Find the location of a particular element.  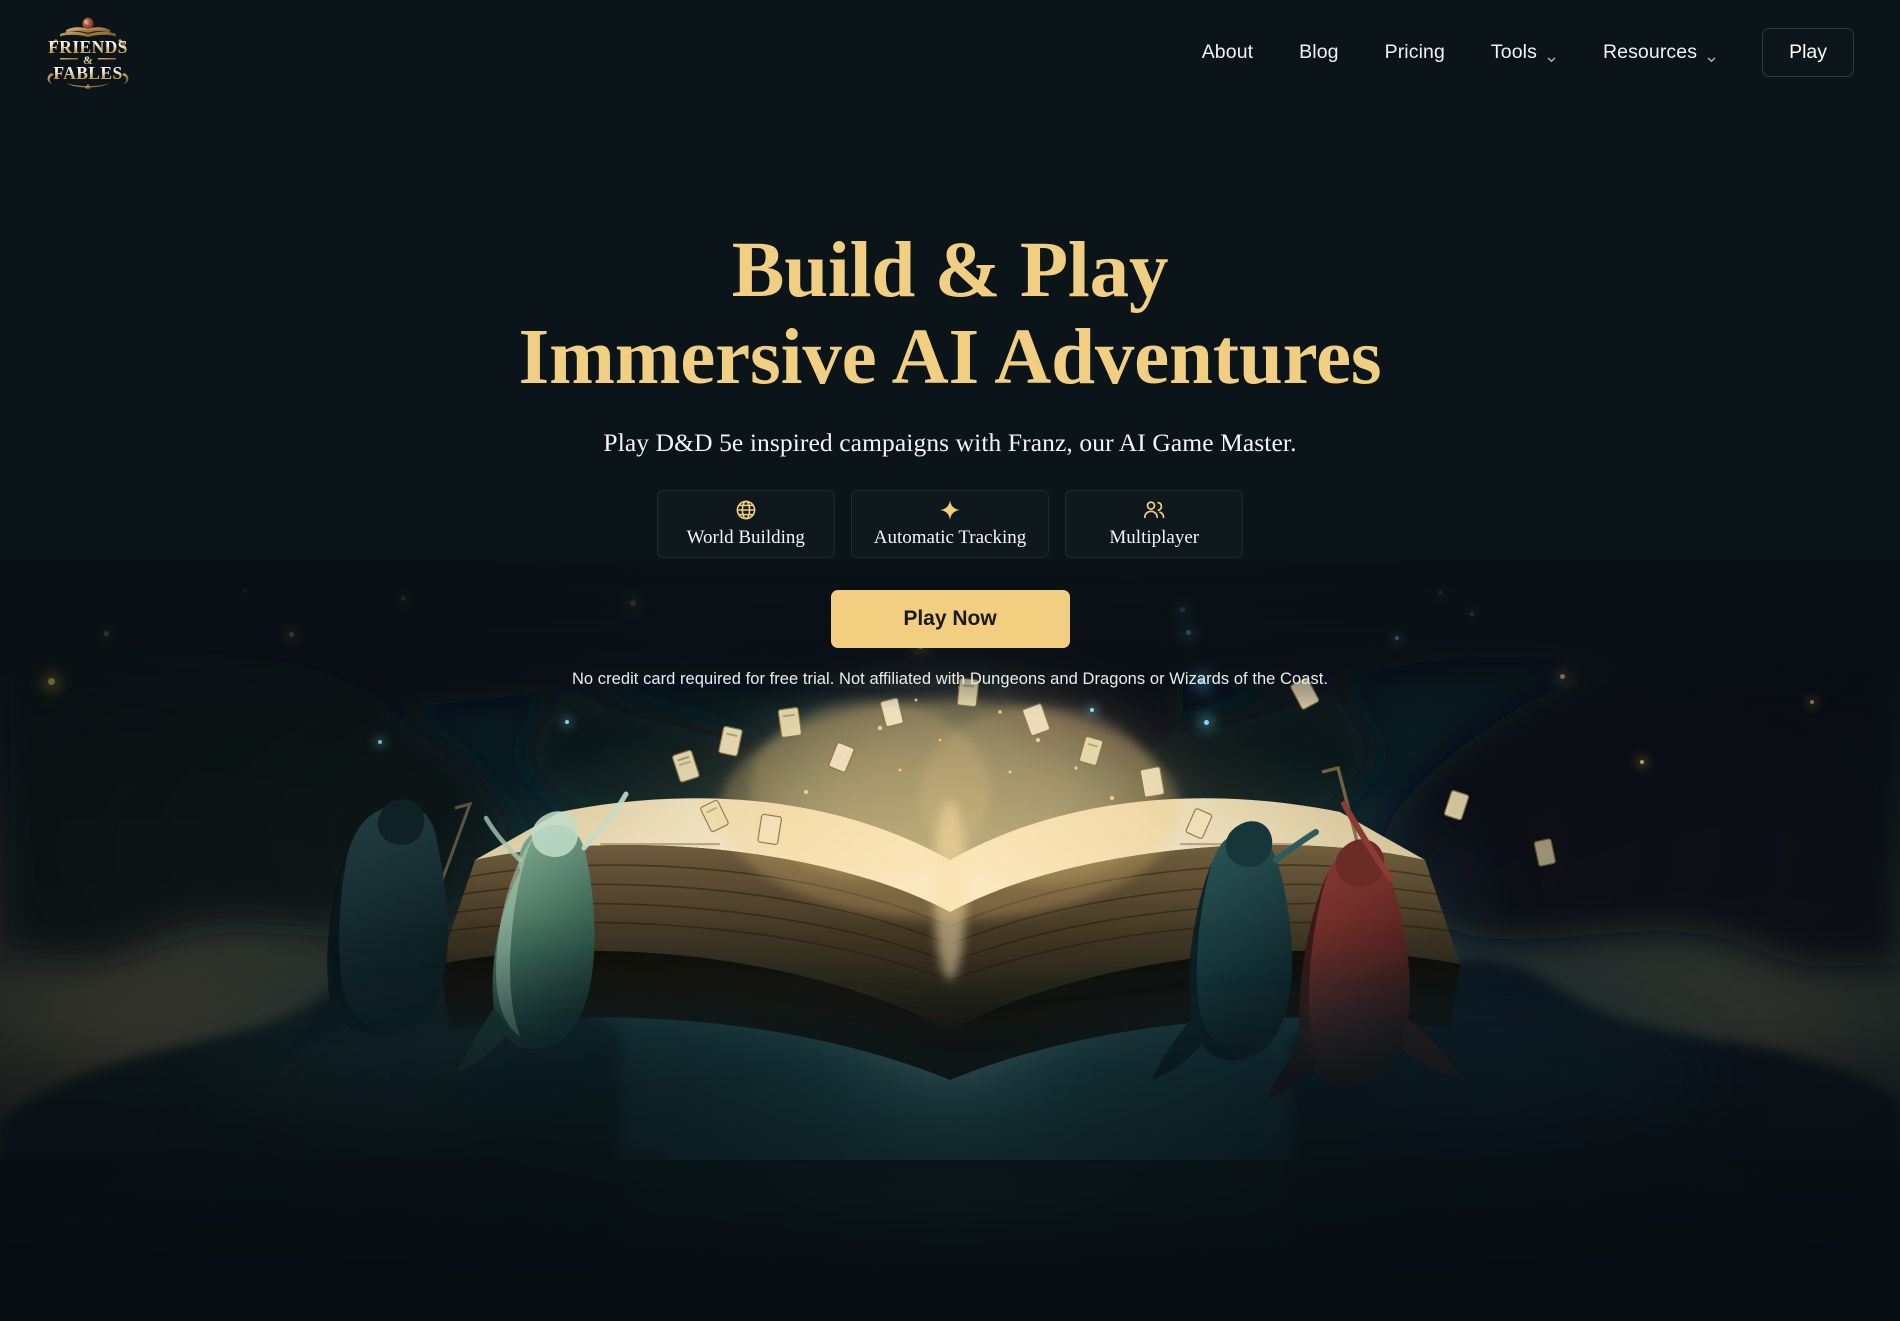

headline-line-2: Immersive AI Adventures is located at coordinates (950, 357).